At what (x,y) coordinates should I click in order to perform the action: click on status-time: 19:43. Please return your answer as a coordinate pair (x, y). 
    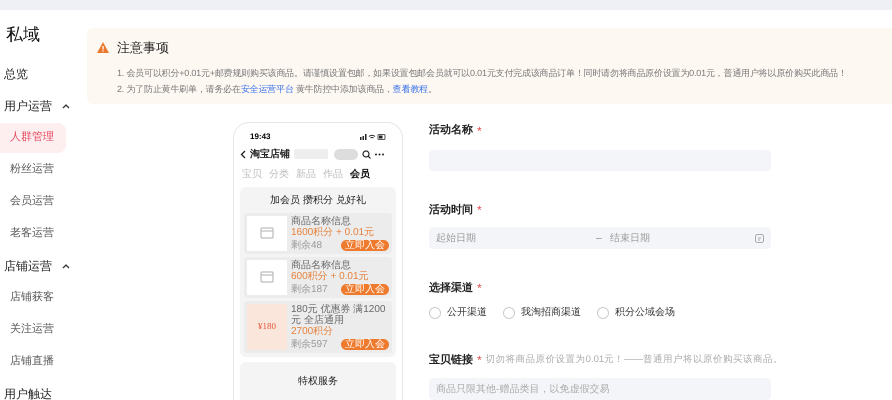
    Looking at the image, I should click on (260, 136).